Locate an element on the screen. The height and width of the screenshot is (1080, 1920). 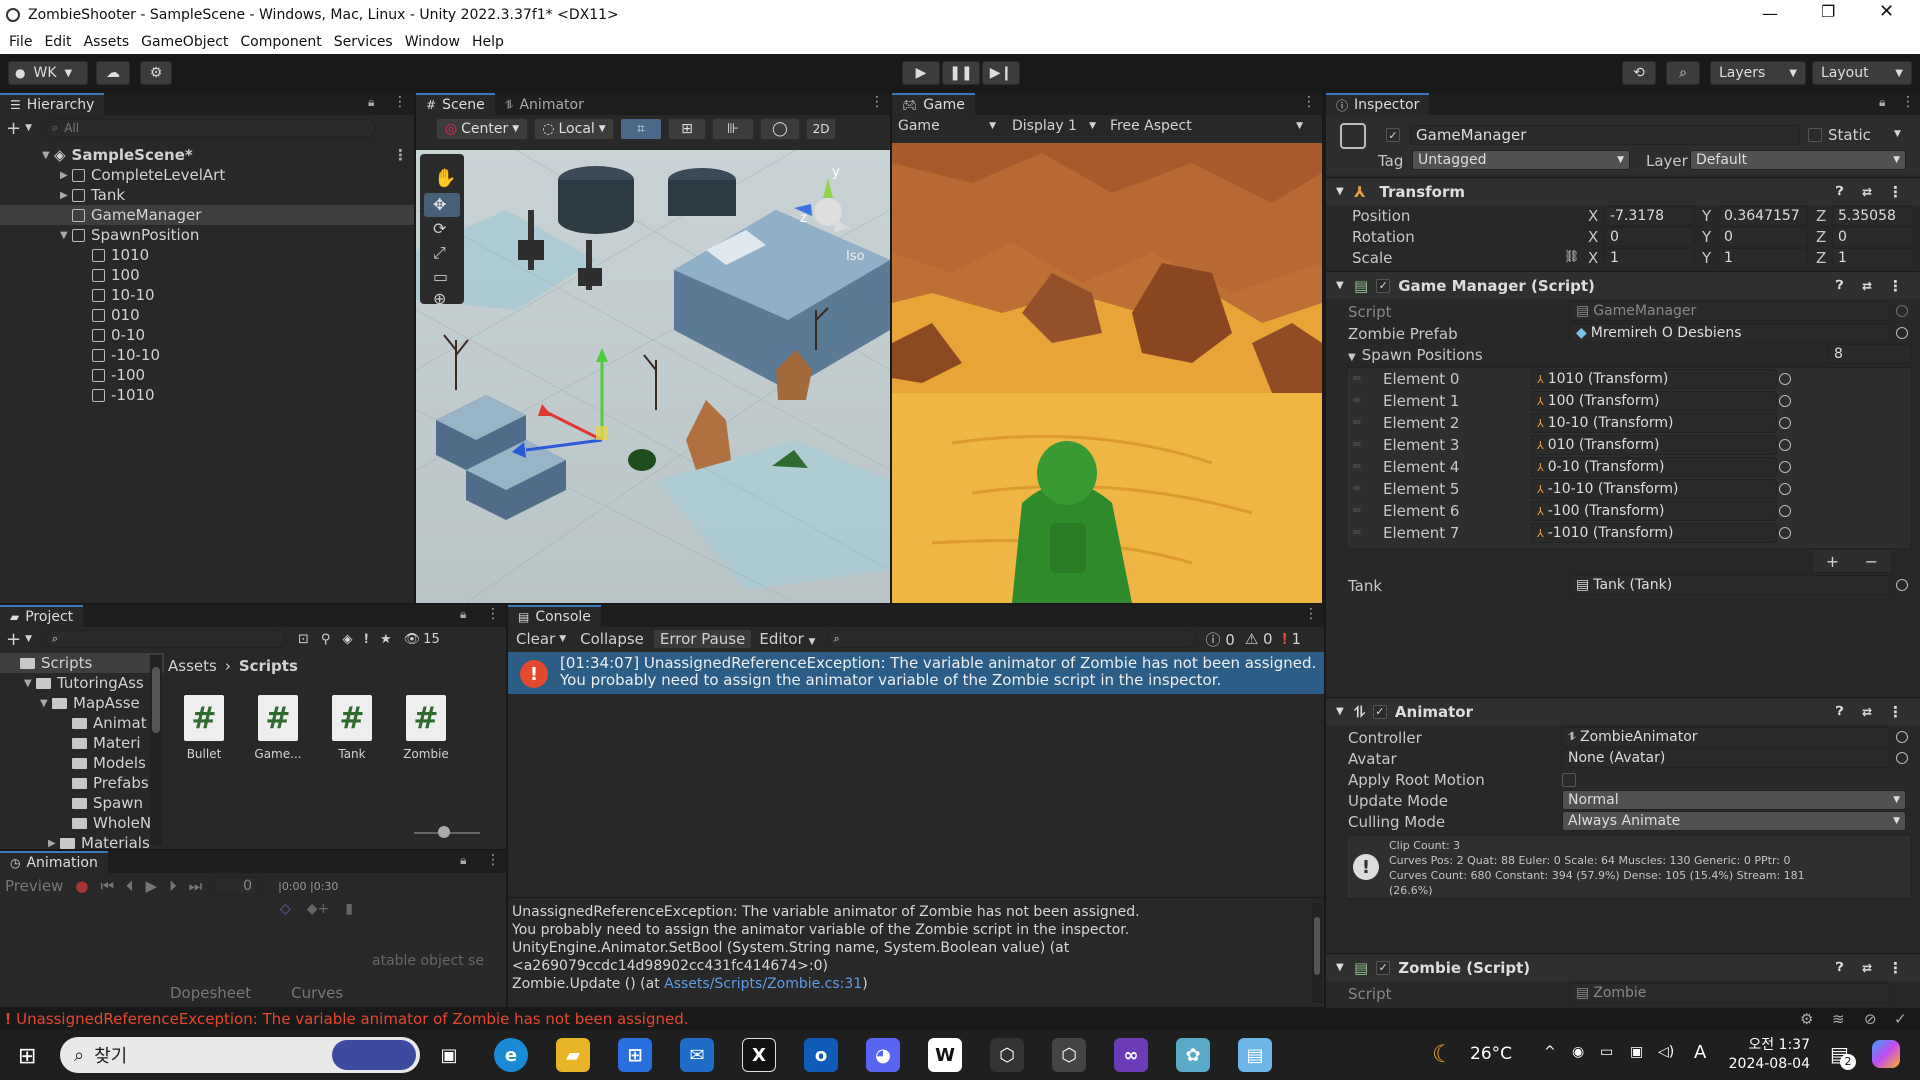
scale-z-field: 1 is located at coordinates (1873, 258).